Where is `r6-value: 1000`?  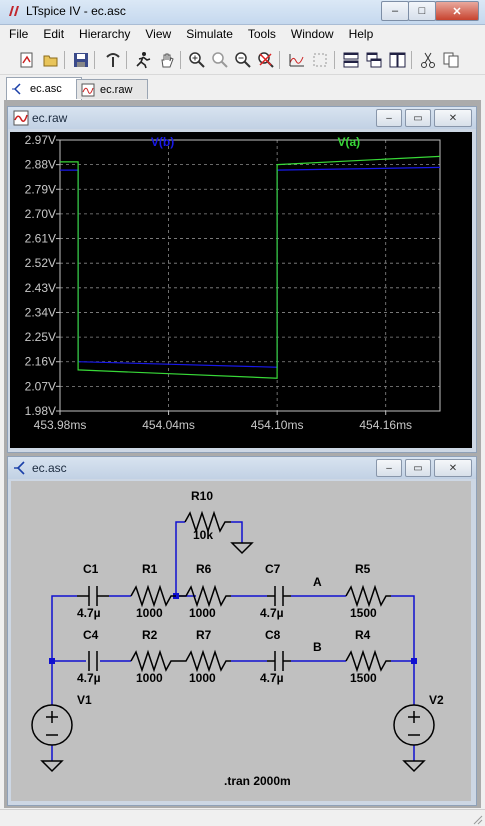
r6-value: 1000 is located at coordinates (202, 613).